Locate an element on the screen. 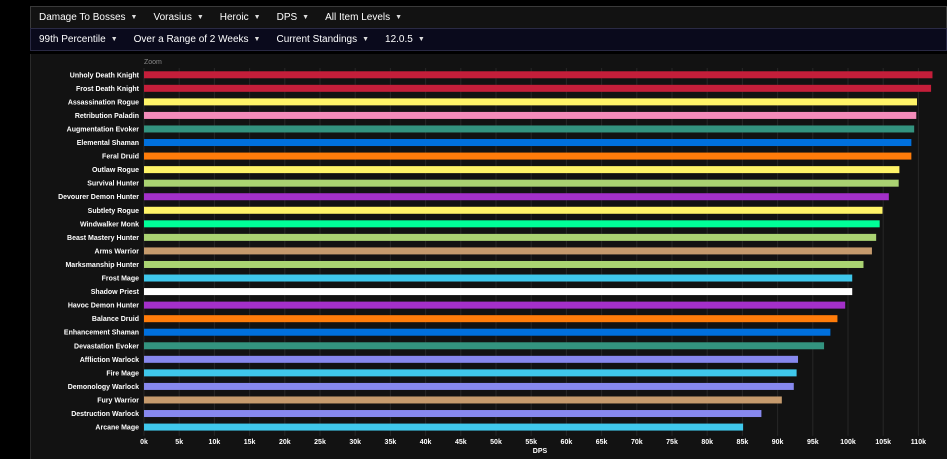 The height and width of the screenshot is (459, 947). filter-99th-percentile-dropdown: 99th Percentile ▼ is located at coordinates (78, 39).